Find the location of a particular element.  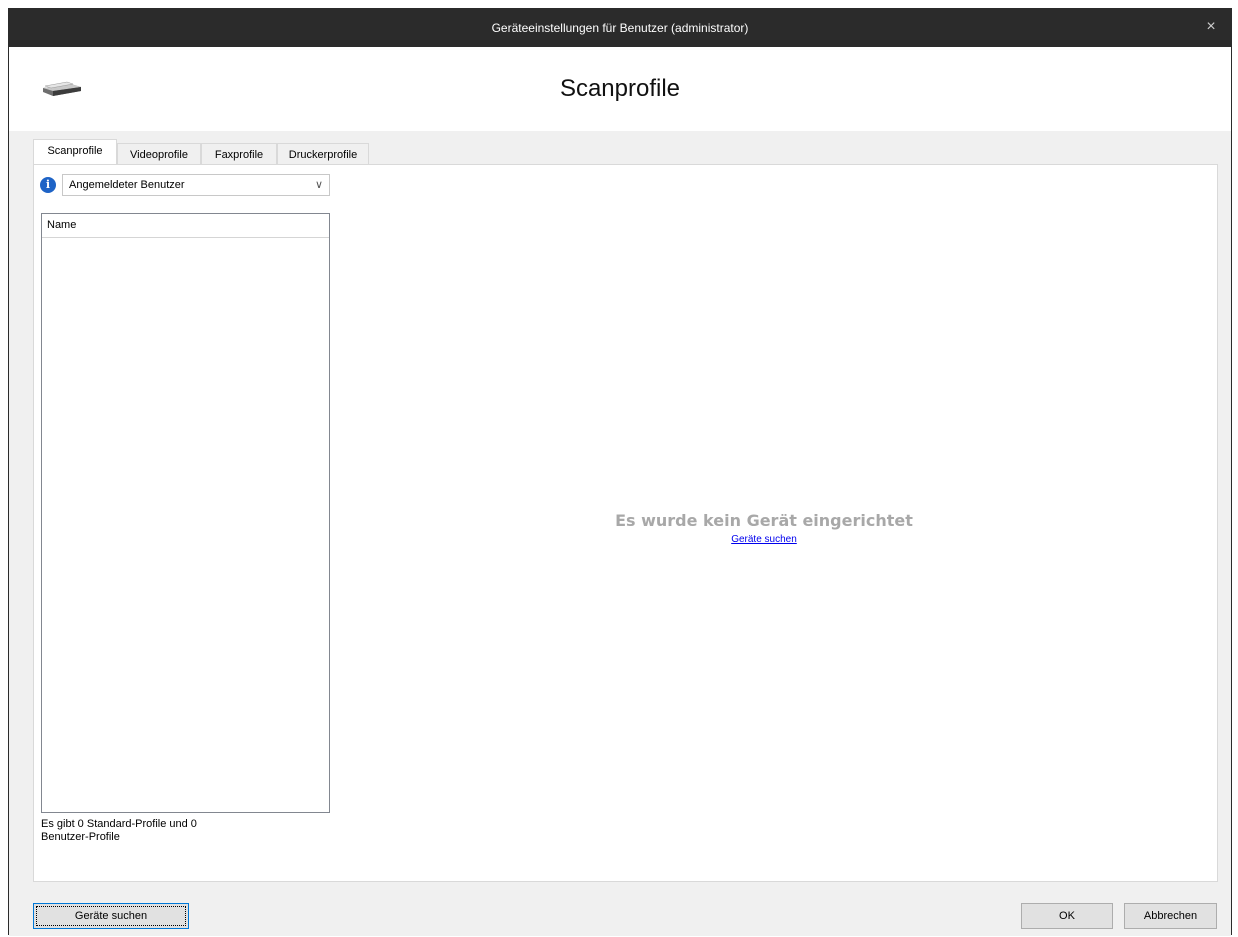

search-devices-link: Geräte suchen is located at coordinates (764, 539).